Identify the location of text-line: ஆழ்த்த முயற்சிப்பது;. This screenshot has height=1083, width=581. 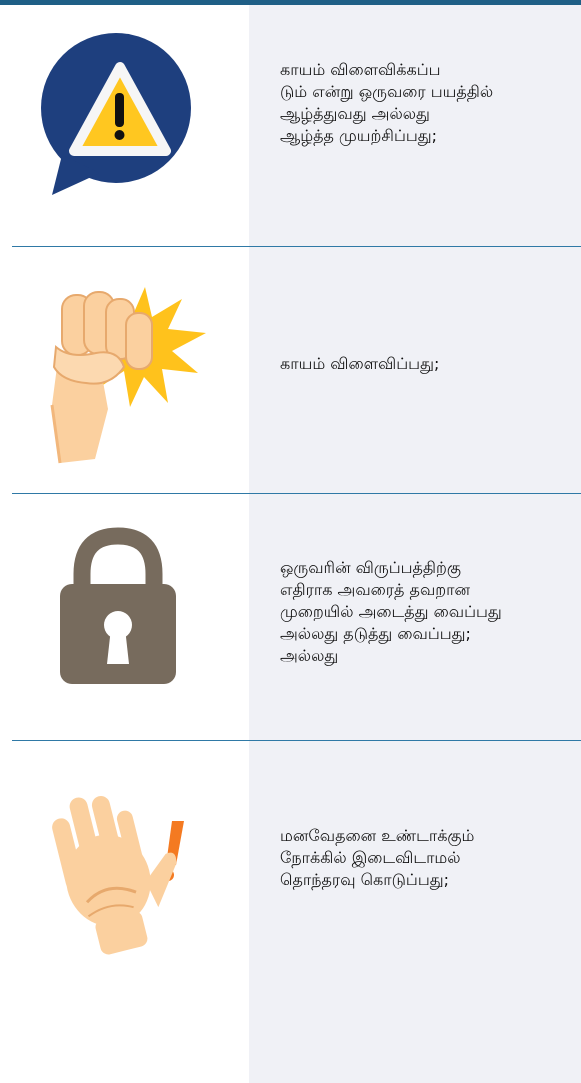
(359, 135).